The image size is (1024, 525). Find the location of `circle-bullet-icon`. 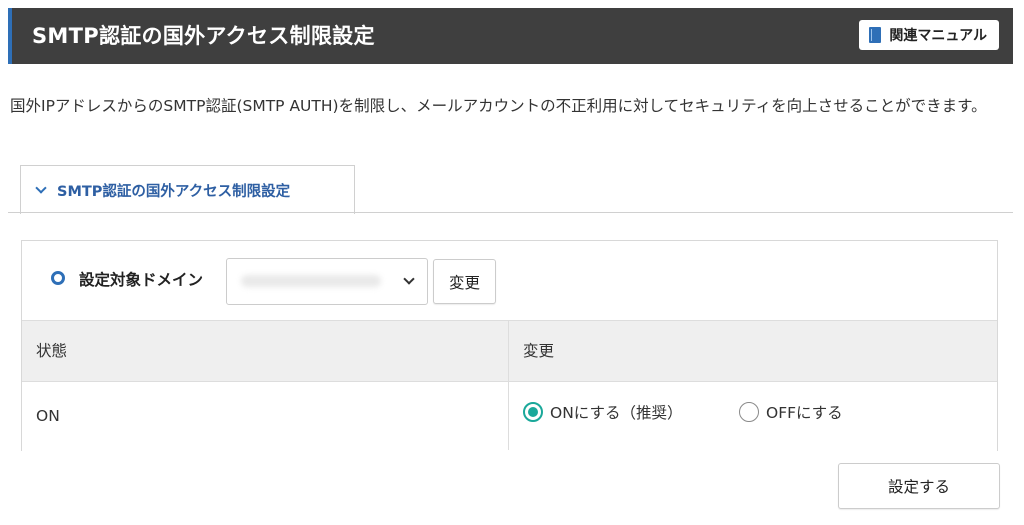

circle-bullet-icon is located at coordinates (58, 278).